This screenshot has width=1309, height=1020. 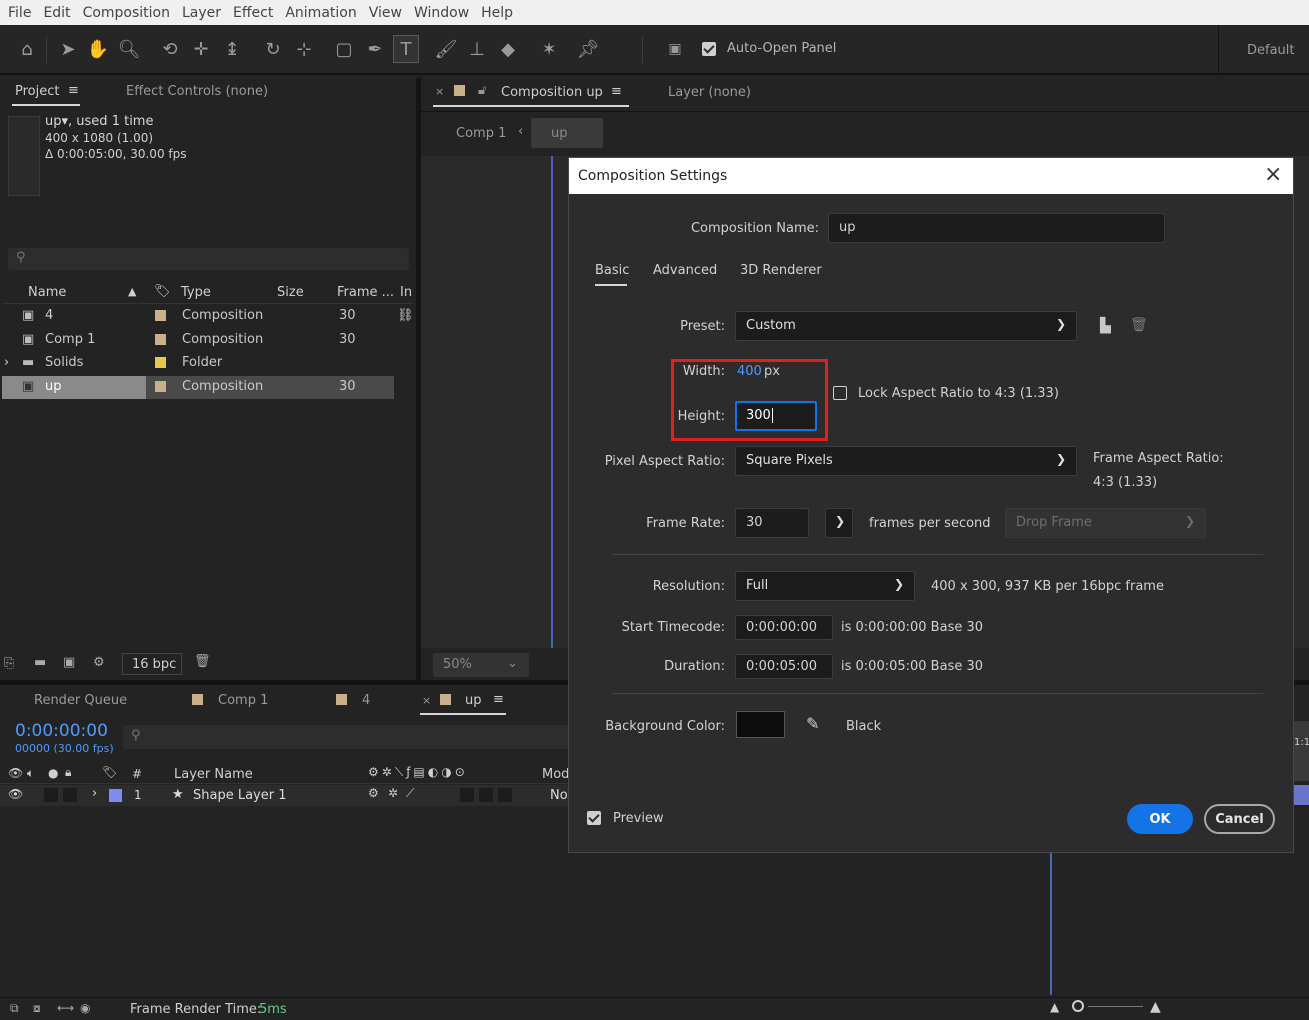 What do you see at coordinates (37, 91) in the screenshot?
I see `tab-project: Project` at bounding box center [37, 91].